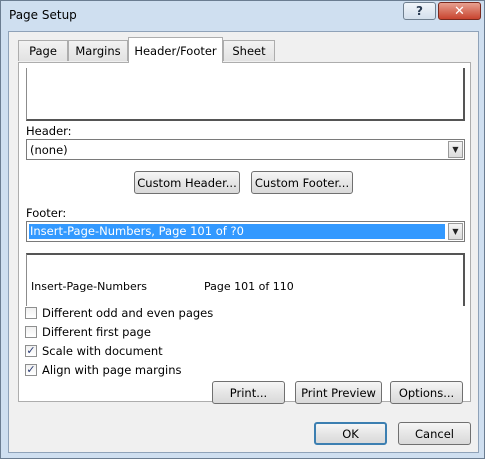 Image resolution: width=485 pixels, height=459 pixels. Describe the element at coordinates (49, 131) in the screenshot. I see `header-label: Header:` at that location.